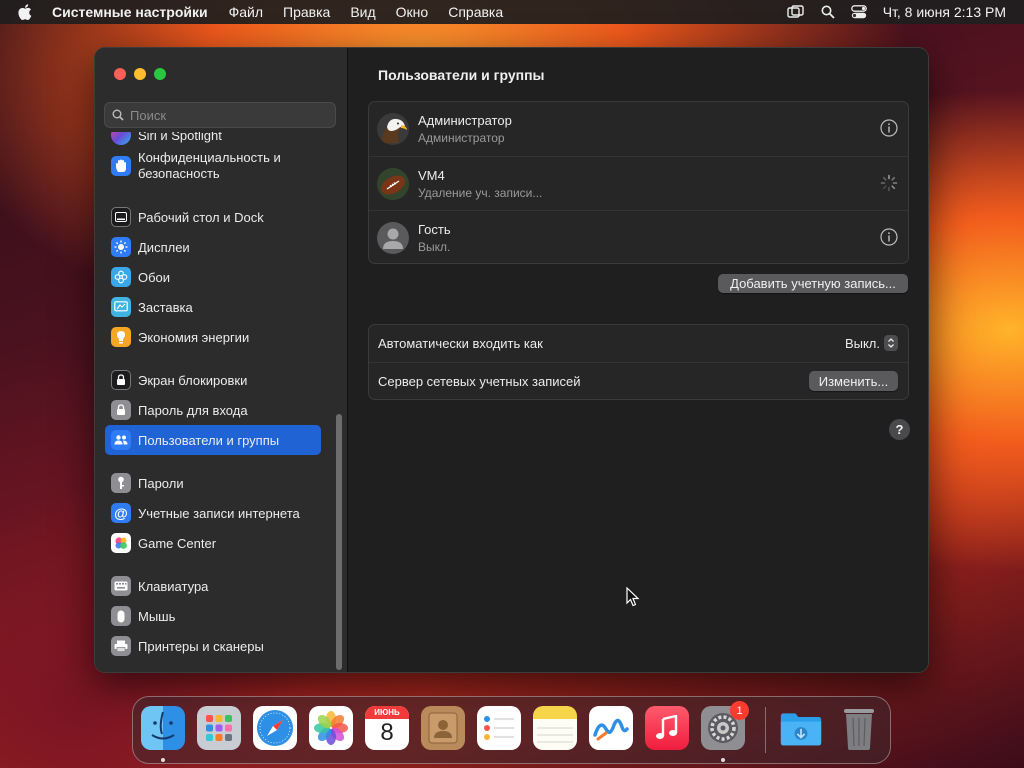 The image size is (1024, 768). I want to click on search-field, so click(220, 115).